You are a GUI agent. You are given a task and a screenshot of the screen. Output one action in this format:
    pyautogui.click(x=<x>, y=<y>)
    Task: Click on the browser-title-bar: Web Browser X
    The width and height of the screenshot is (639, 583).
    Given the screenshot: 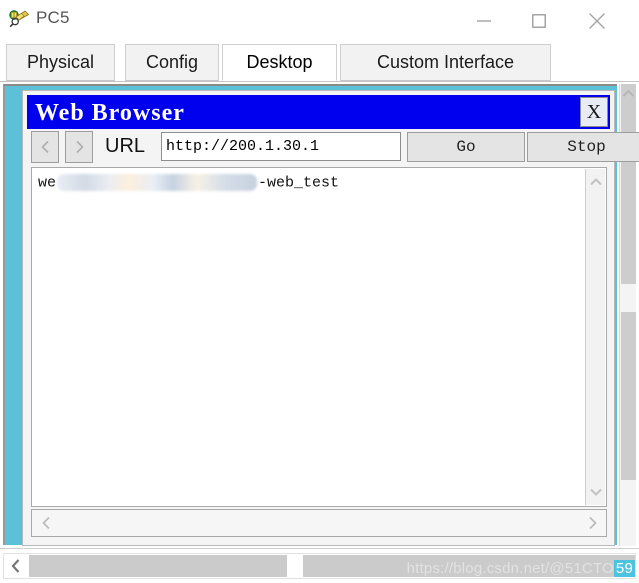 What is the action you would take?
    pyautogui.click(x=318, y=112)
    